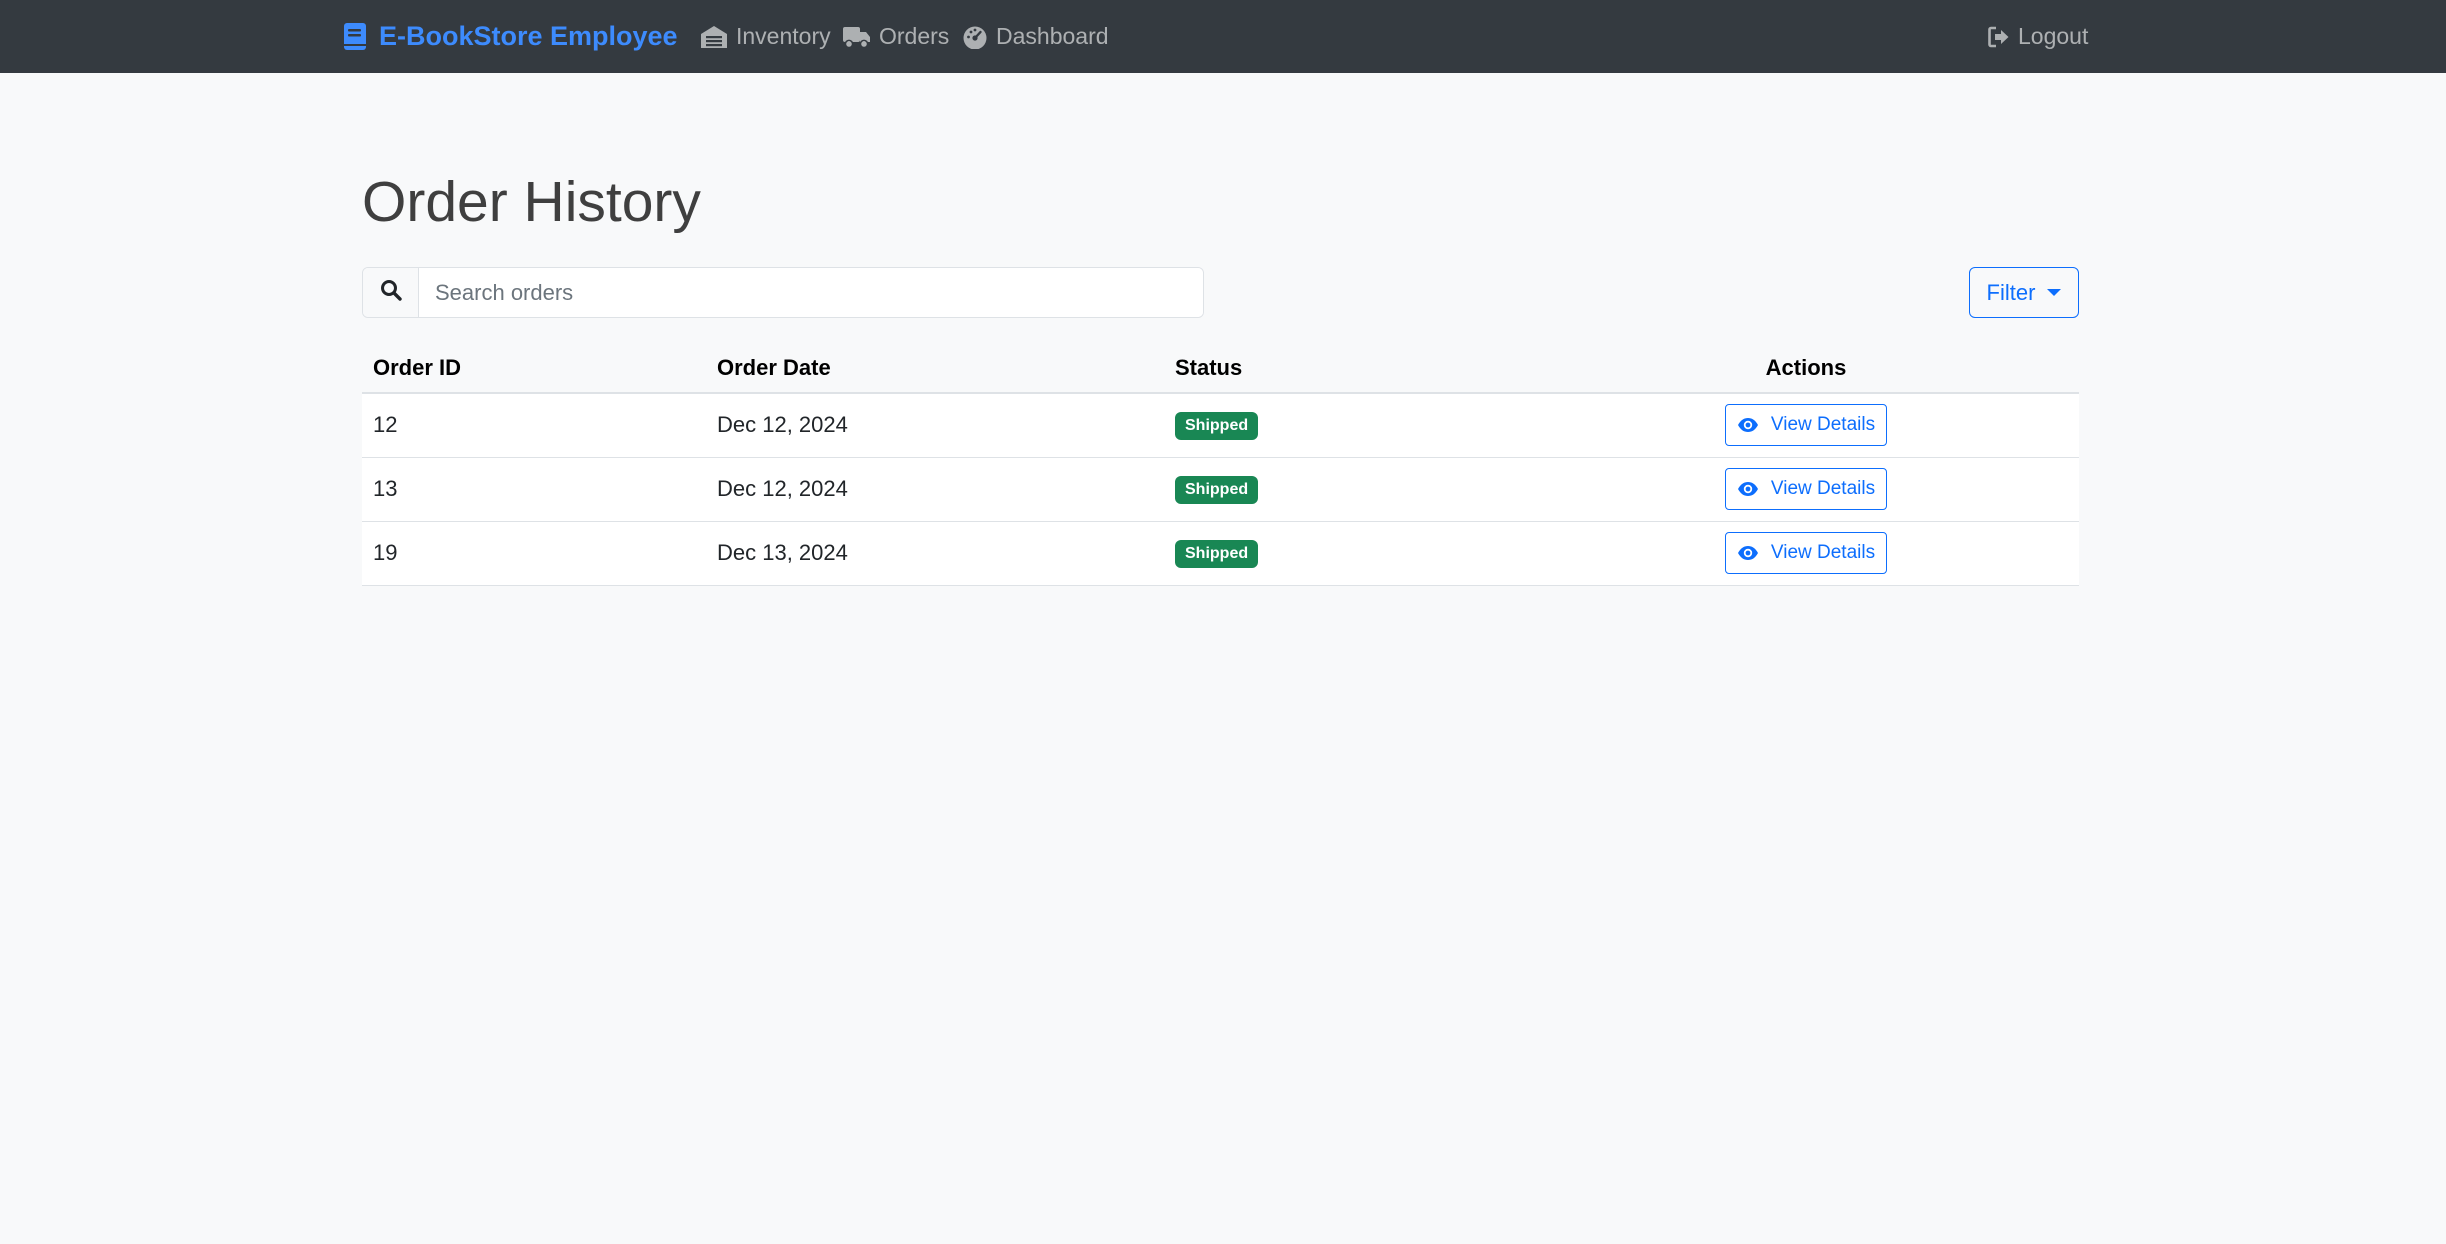  I want to click on search-group, so click(783, 292).